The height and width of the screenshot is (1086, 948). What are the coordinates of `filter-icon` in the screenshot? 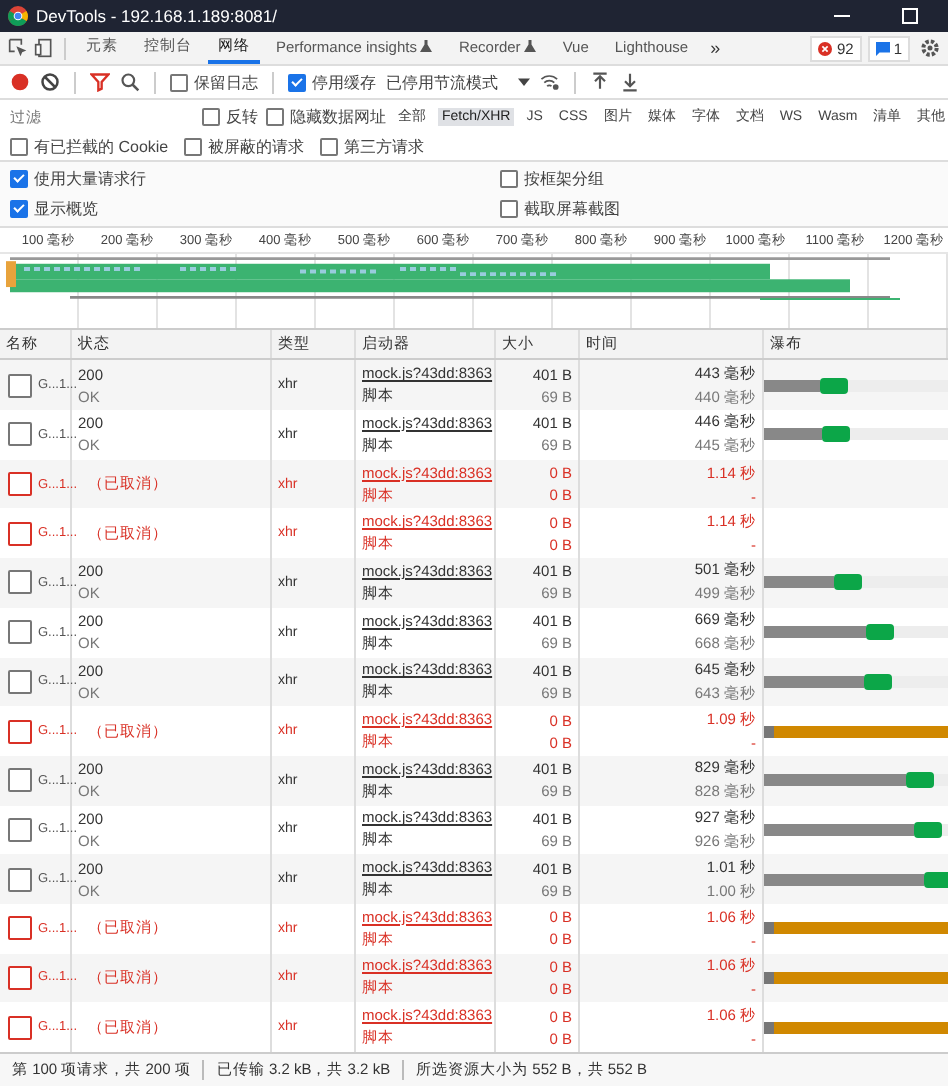 It's located at (100, 82).